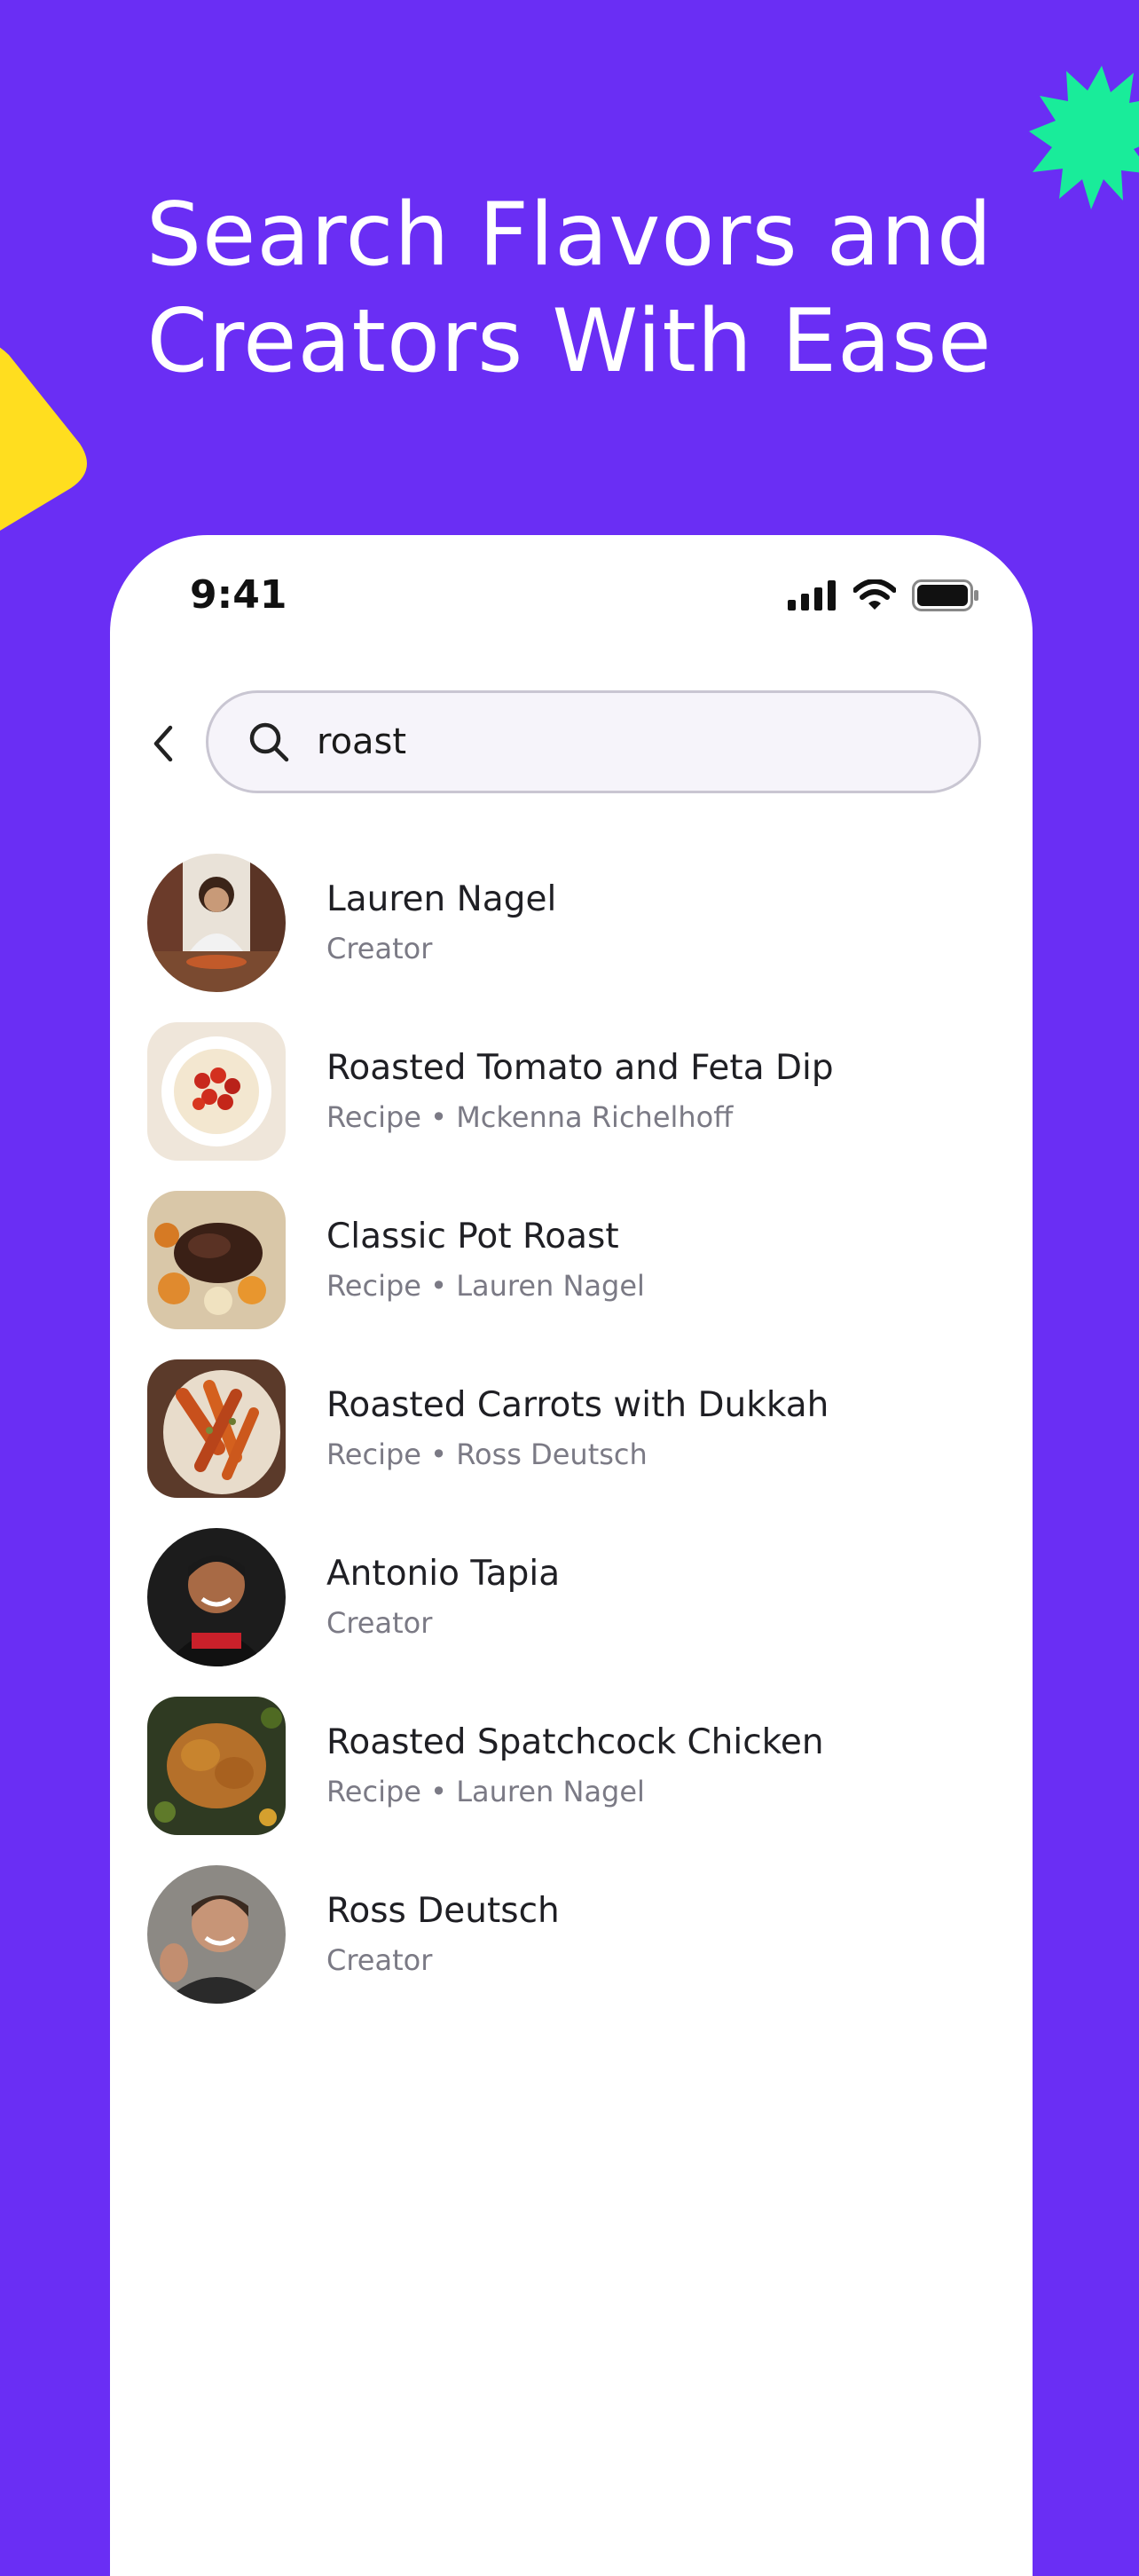 The height and width of the screenshot is (2576, 1139). Describe the element at coordinates (443, 1574) in the screenshot. I see `result-title: Antonio Tapia` at that location.